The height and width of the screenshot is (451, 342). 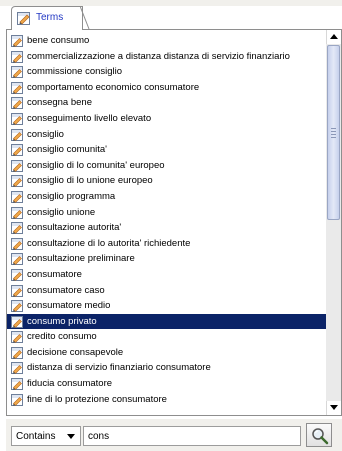 I want to click on list-item-label: decisione consapevole, so click(x=75, y=352).